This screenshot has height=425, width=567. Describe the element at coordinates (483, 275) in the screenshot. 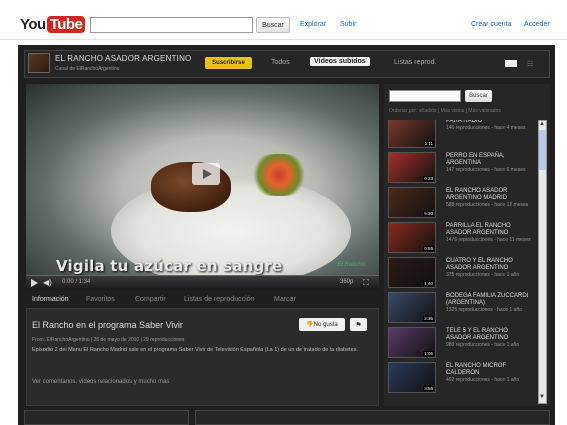

I see `video-meta: 375 reproducciones - hace 1 año` at that location.